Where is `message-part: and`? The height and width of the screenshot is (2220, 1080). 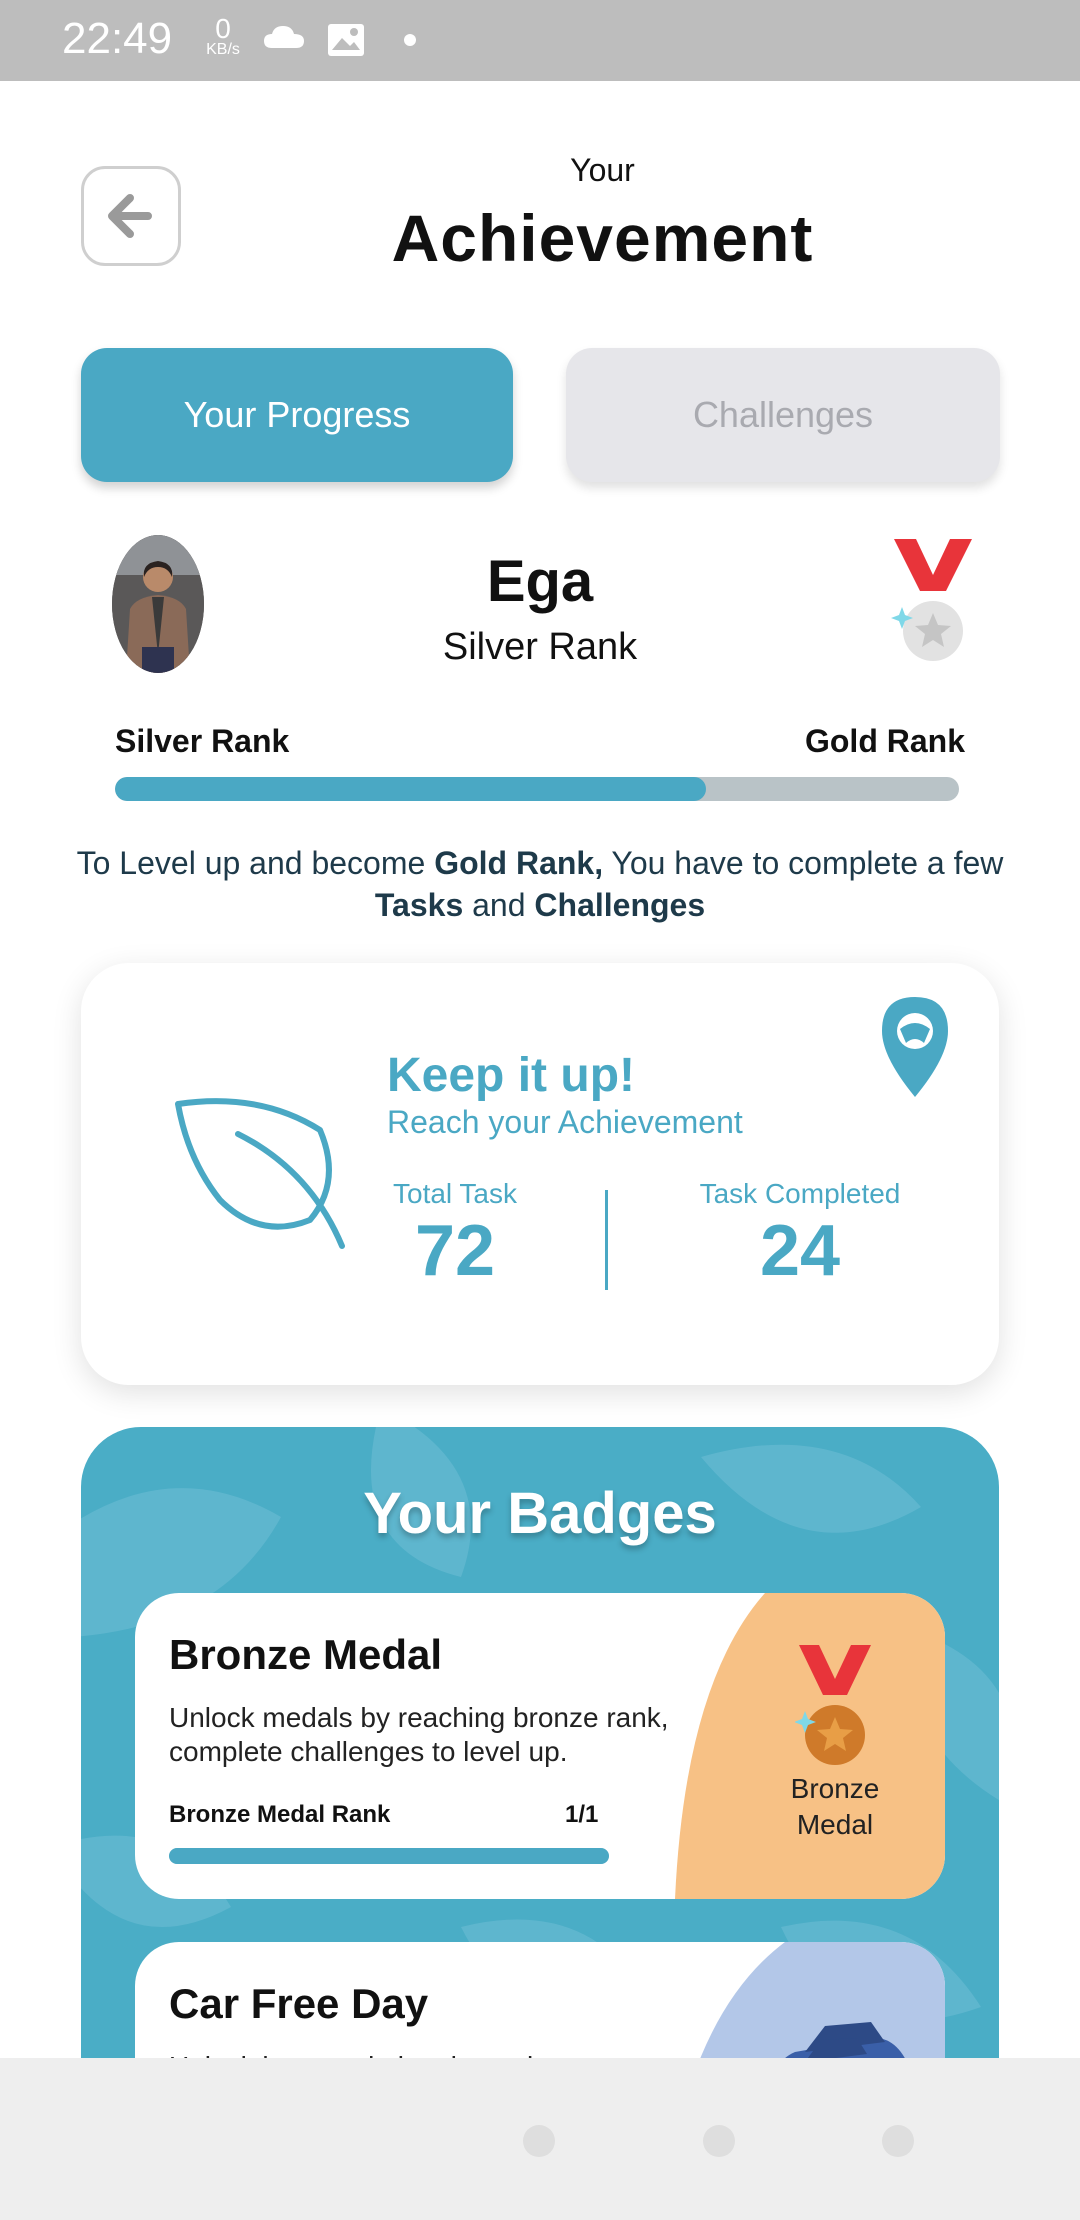
message-part: and is located at coordinates (499, 905).